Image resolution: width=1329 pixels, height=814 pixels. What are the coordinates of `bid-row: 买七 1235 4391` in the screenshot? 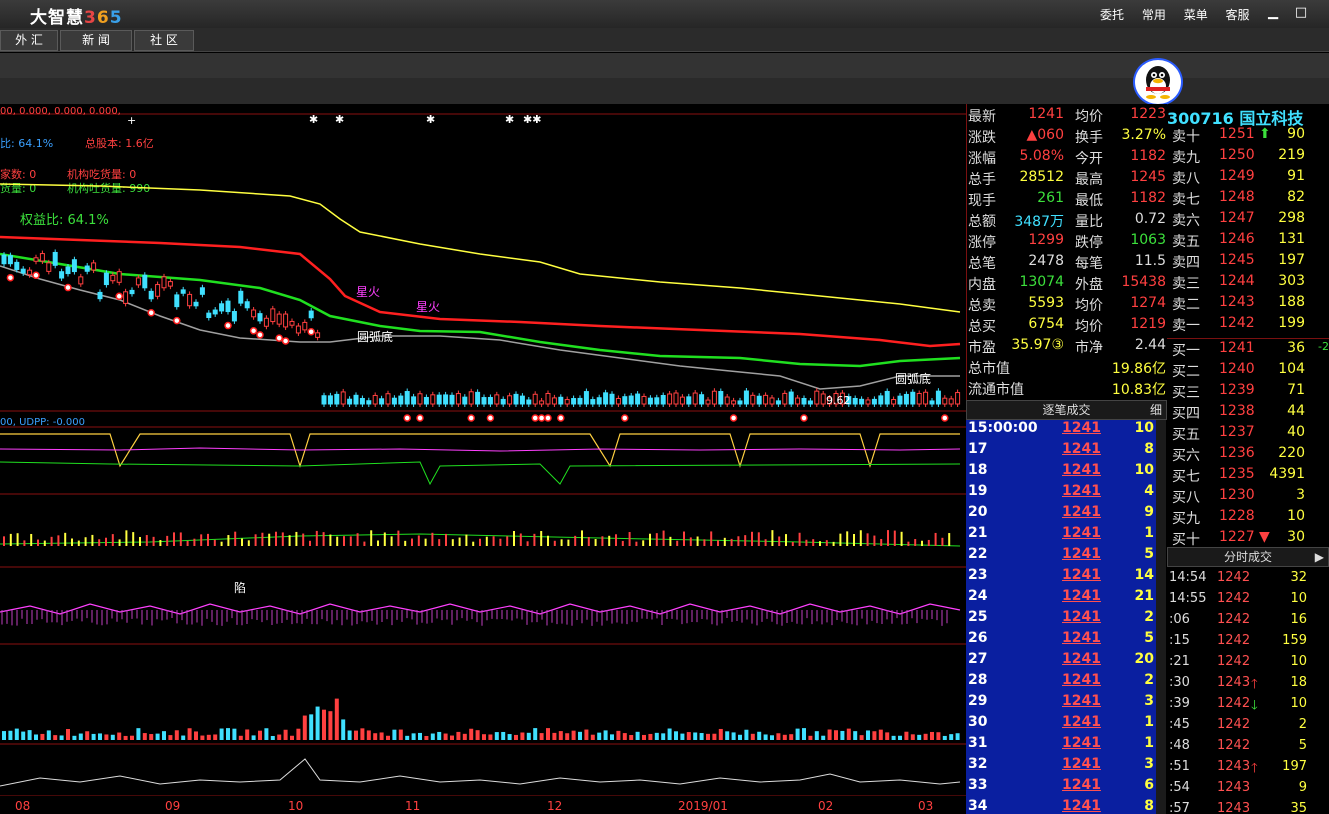 It's located at (1248, 476).